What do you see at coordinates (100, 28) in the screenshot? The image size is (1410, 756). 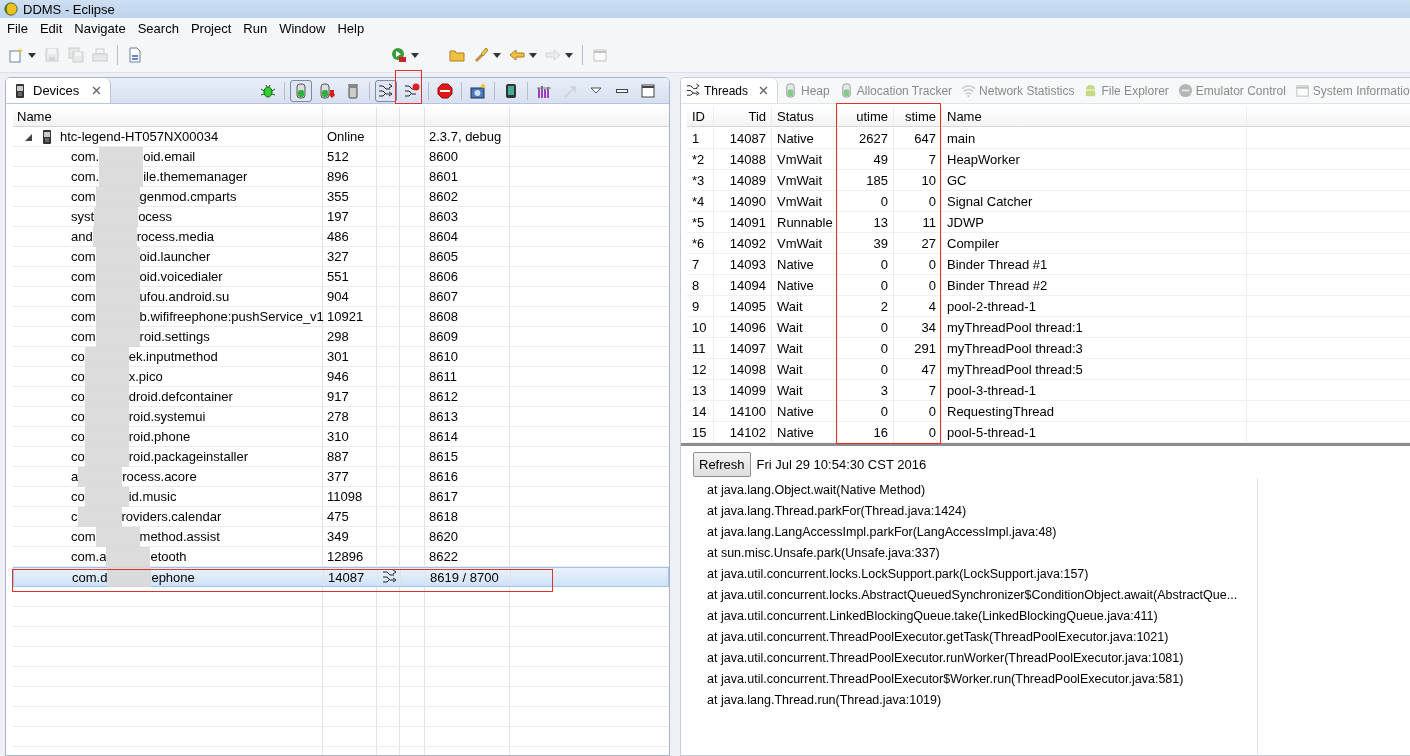 I see `menu-item: Navigate` at bounding box center [100, 28].